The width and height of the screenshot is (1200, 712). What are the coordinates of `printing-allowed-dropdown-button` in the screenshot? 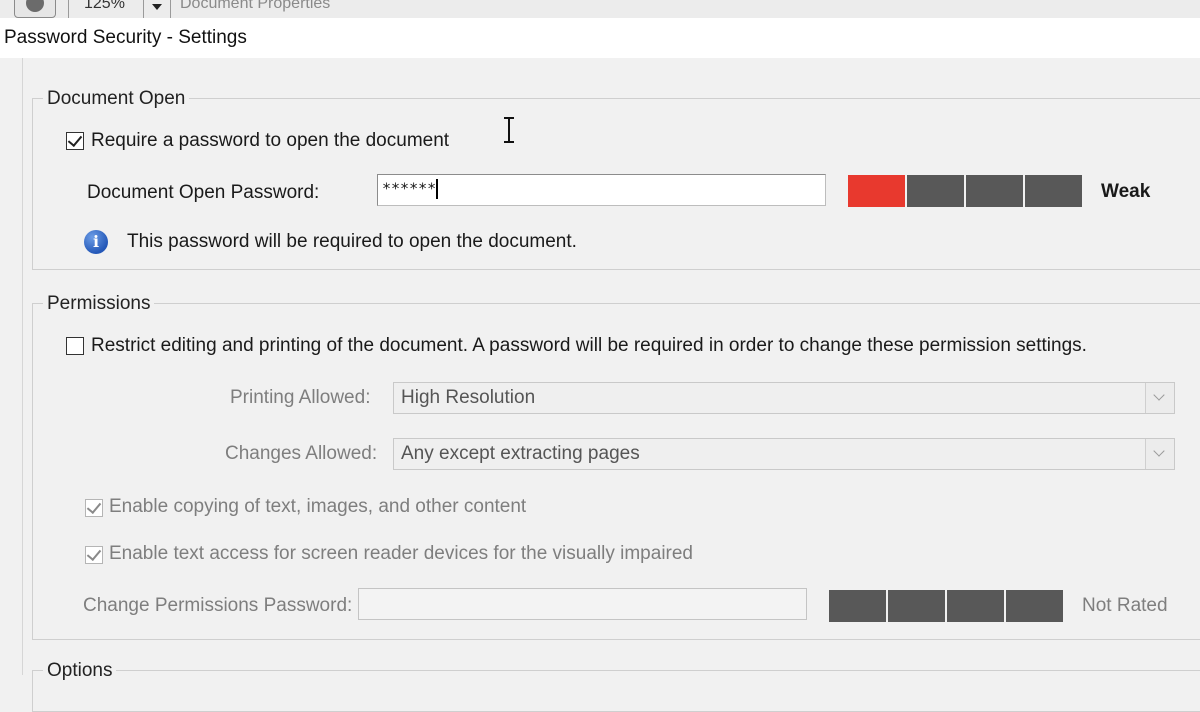 It's located at (1159, 398).